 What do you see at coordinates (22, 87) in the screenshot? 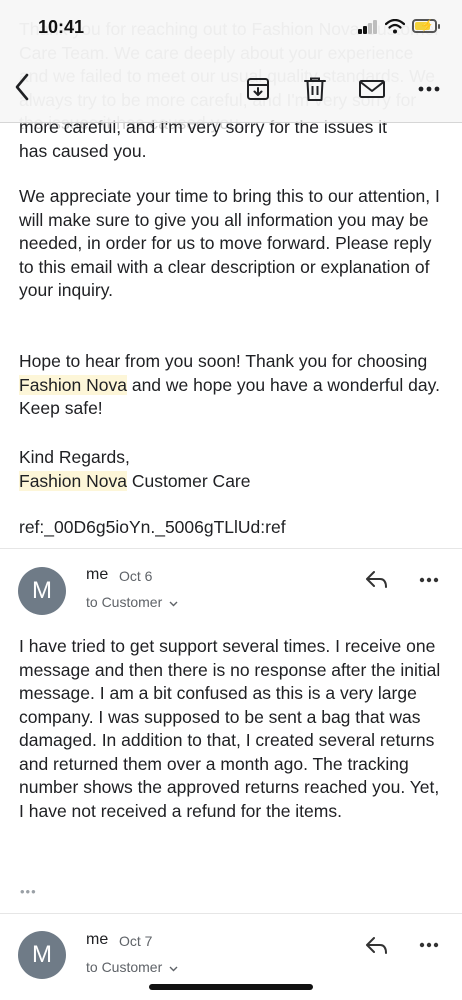
I see `back-icon` at bounding box center [22, 87].